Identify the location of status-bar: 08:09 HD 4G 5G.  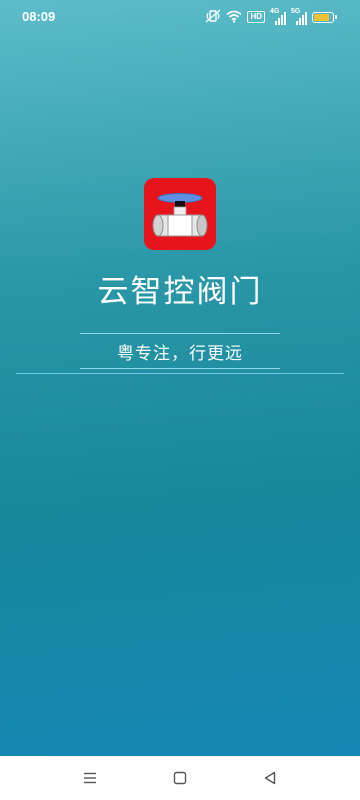
(180, 17).